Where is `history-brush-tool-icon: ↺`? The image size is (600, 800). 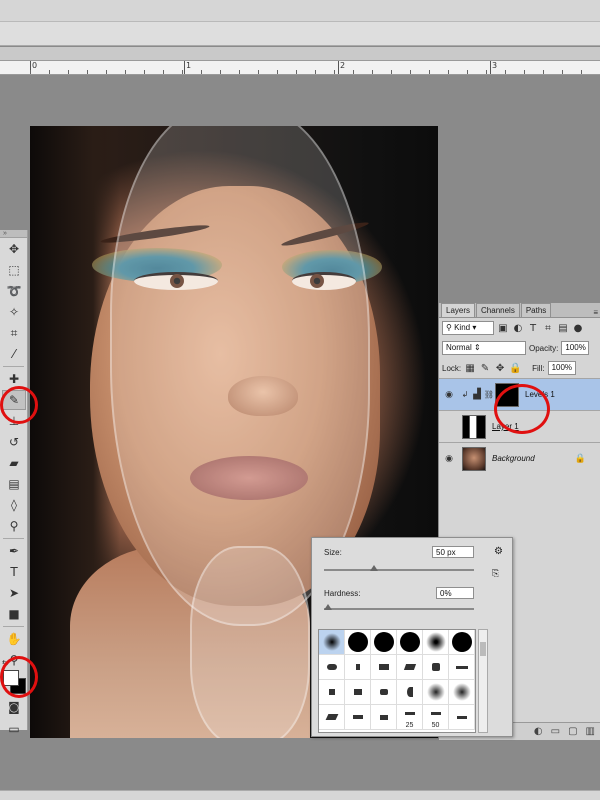
history-brush-tool-icon: ↺ is located at coordinates (14, 442).